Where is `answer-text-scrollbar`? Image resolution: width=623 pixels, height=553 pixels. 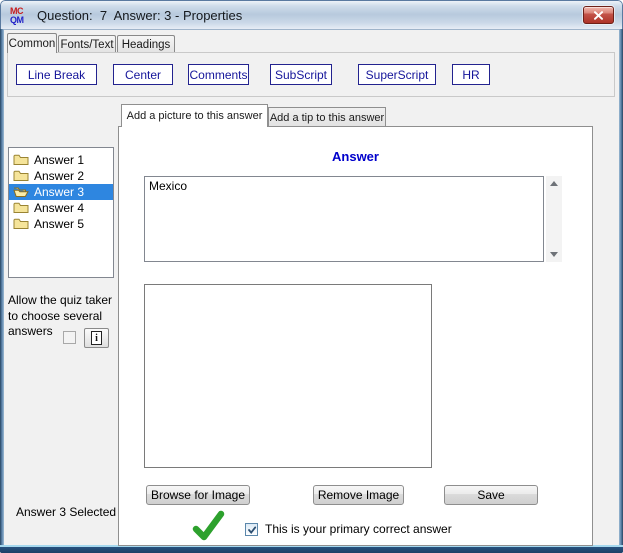
answer-text-scrollbar is located at coordinates (554, 219).